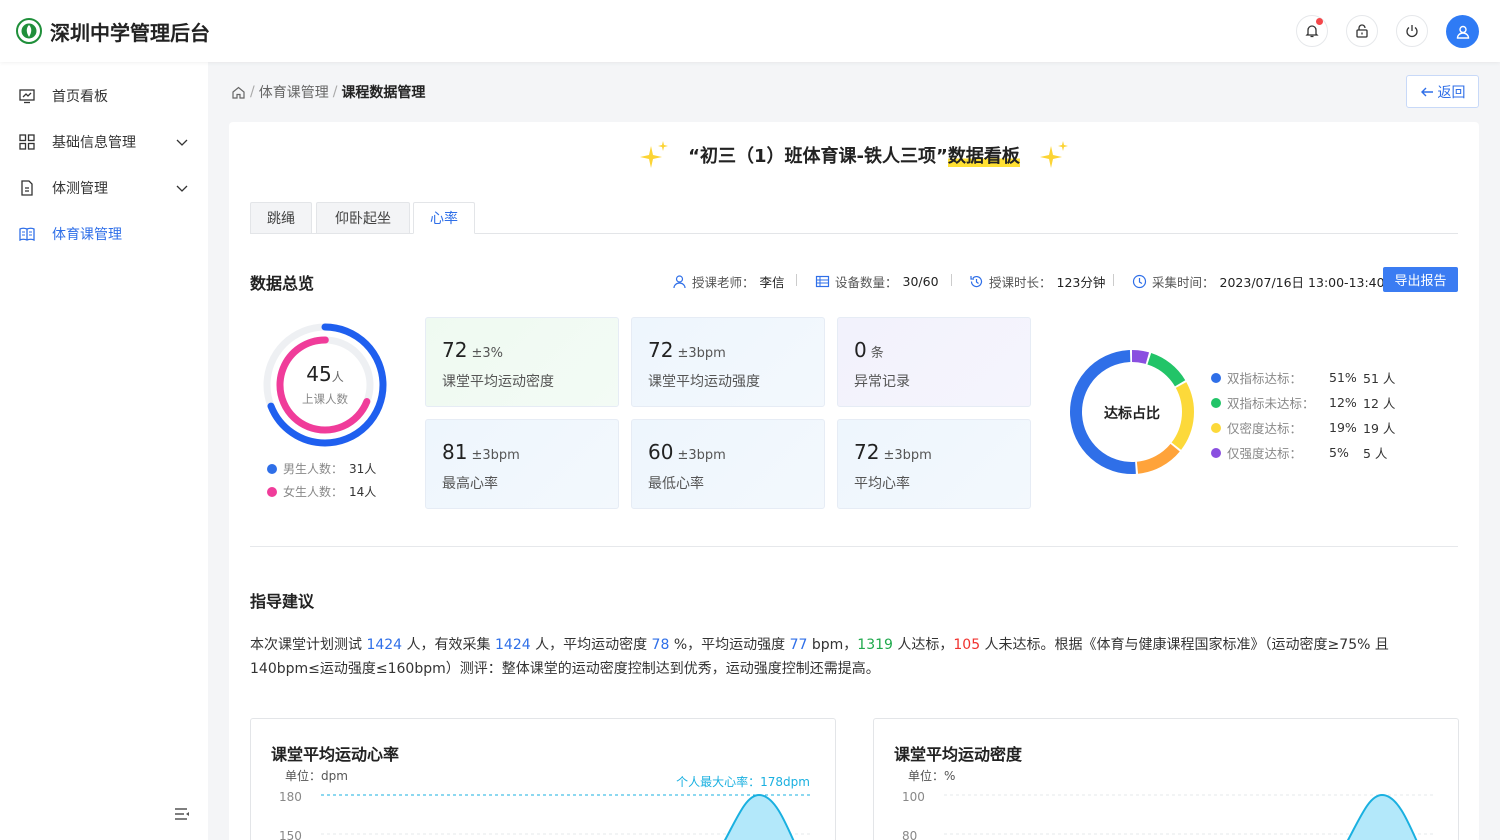  What do you see at coordinates (325, 399) in the screenshot?
I see `attendance-label: 上课人数` at bounding box center [325, 399].